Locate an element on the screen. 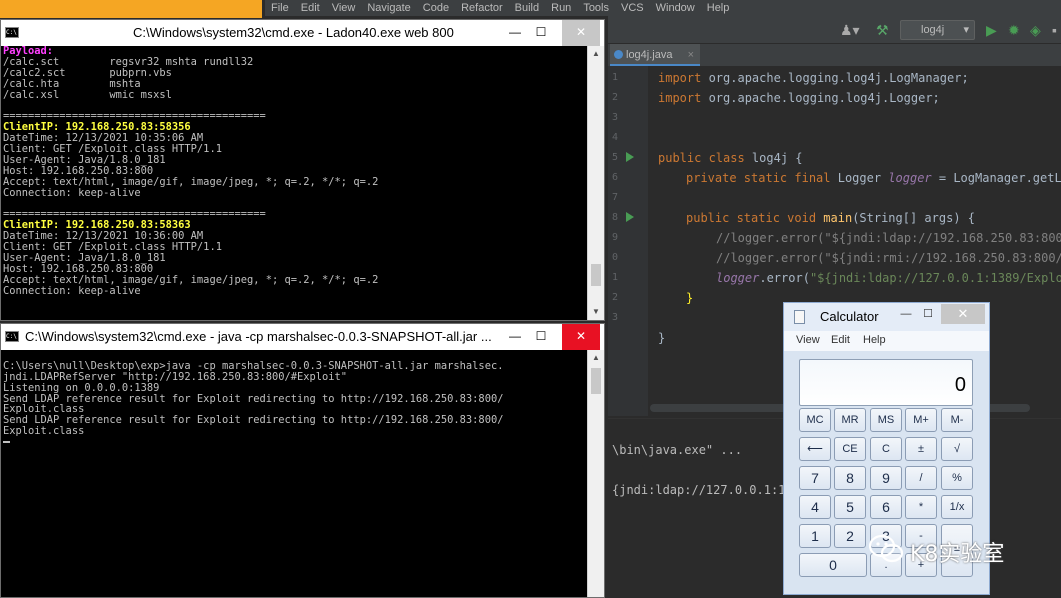 The height and width of the screenshot is (598, 1061). digit-5-button: 5 is located at coordinates (850, 507).